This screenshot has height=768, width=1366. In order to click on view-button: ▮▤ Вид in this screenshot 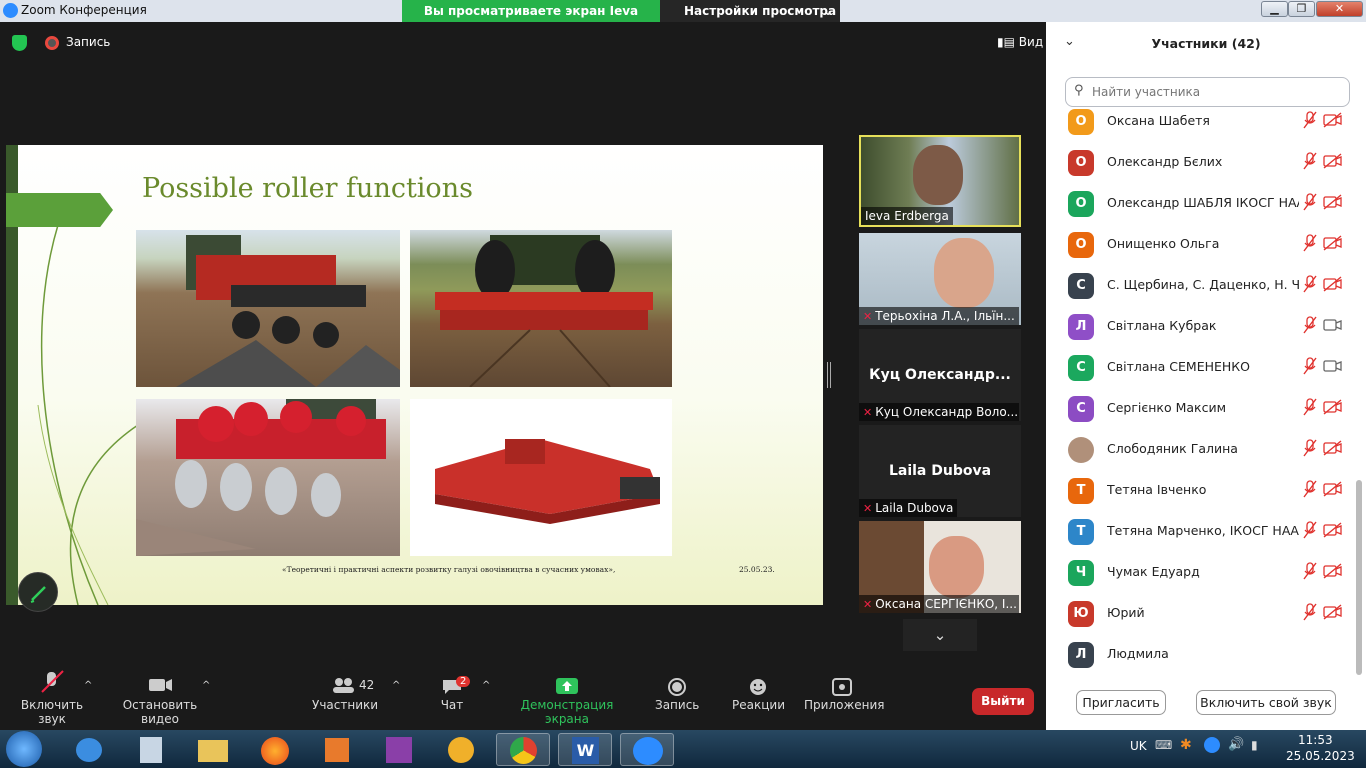, I will do `click(1020, 42)`.